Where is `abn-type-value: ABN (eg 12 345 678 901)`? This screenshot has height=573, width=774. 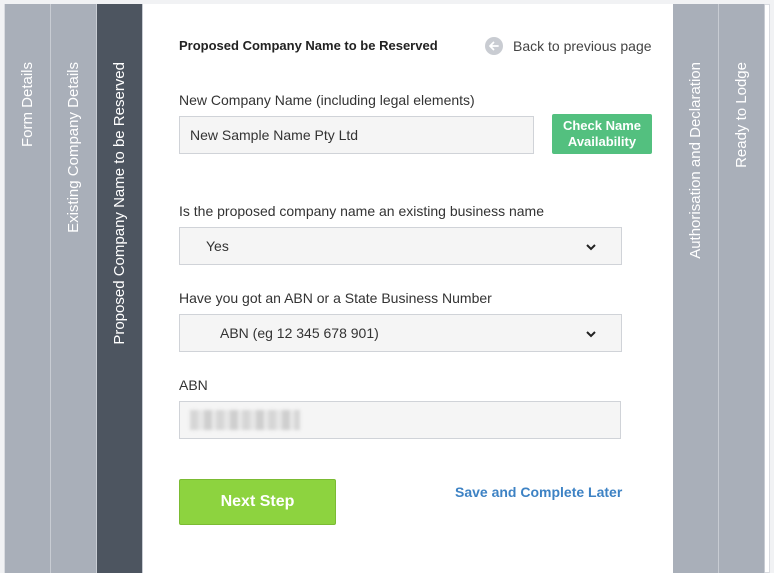 abn-type-value: ABN (eg 12 345 678 901) is located at coordinates (299, 333).